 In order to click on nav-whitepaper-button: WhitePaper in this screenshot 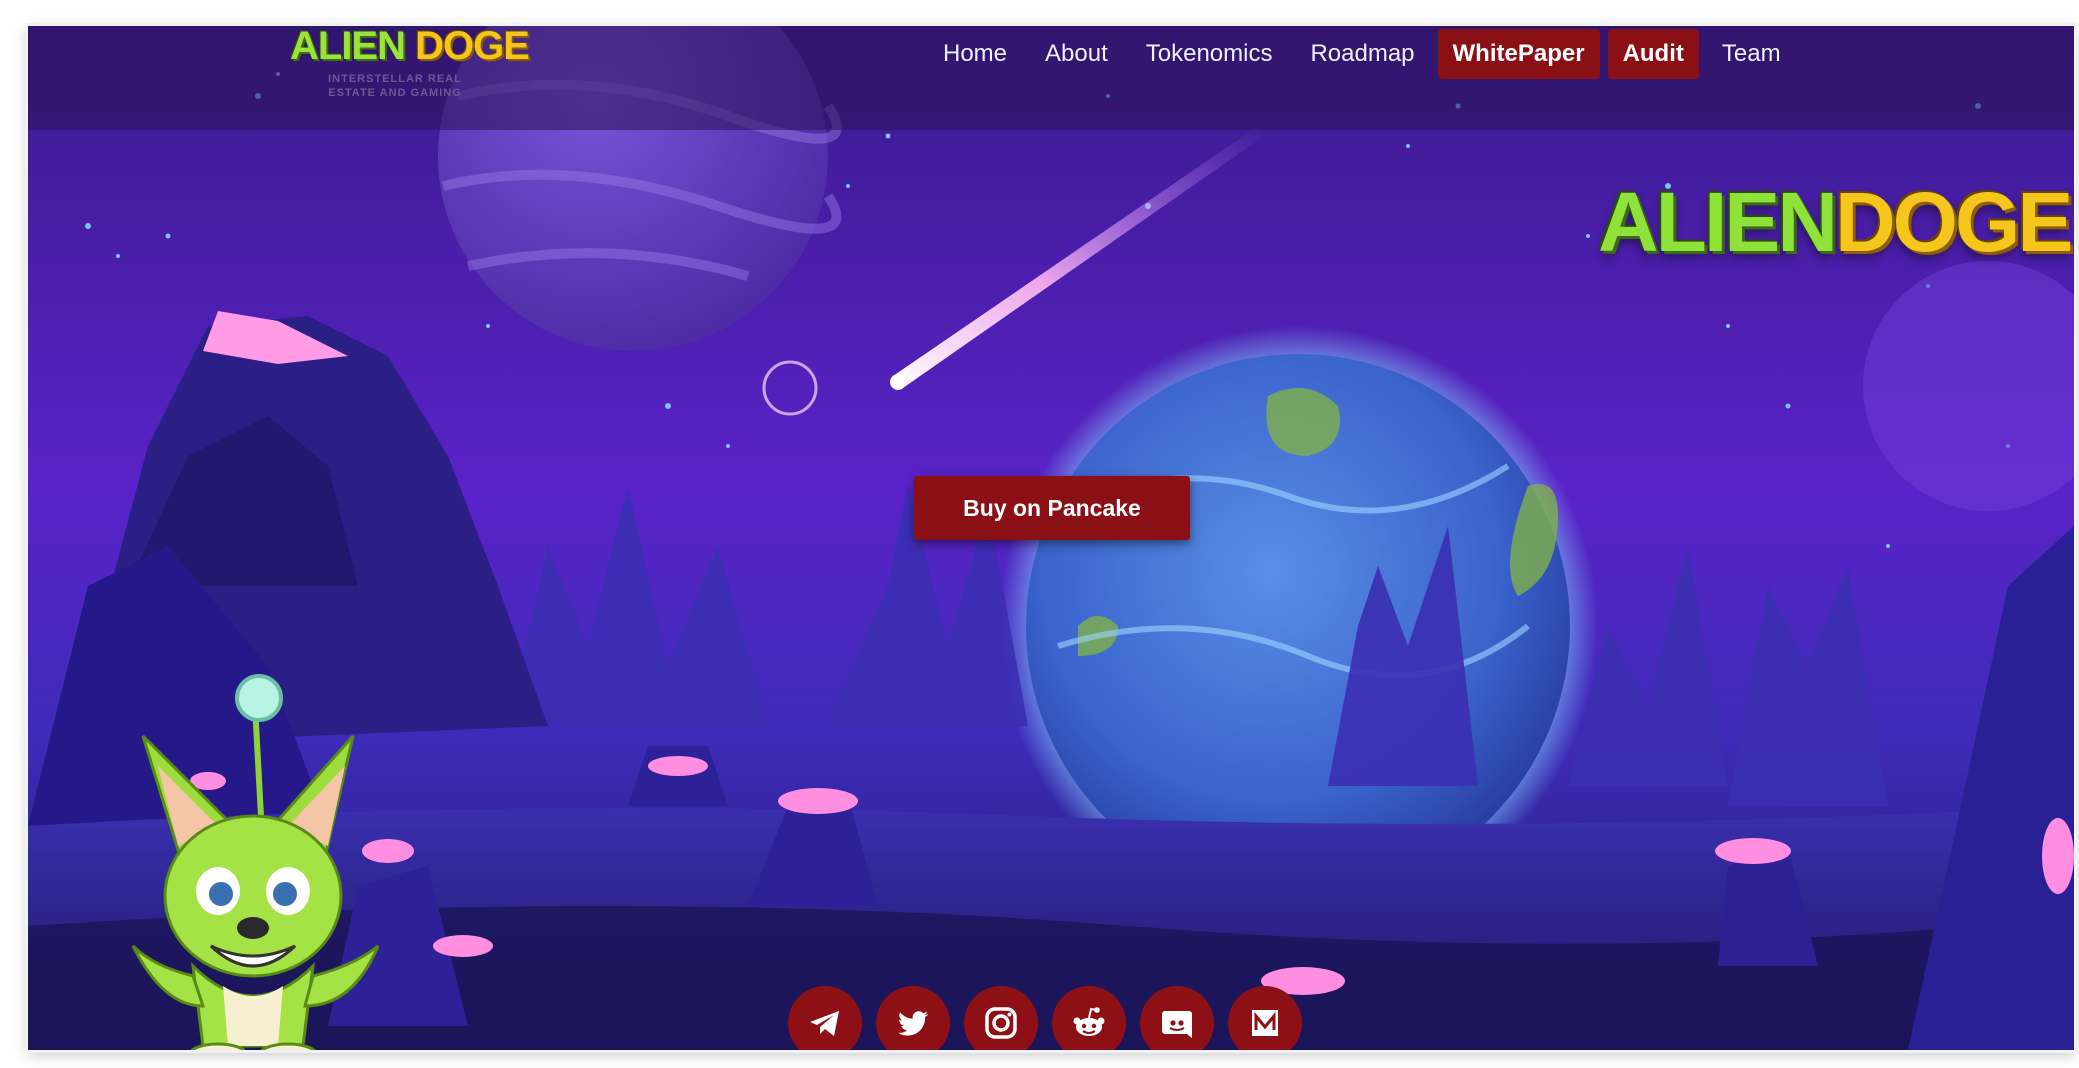, I will do `click(1518, 54)`.